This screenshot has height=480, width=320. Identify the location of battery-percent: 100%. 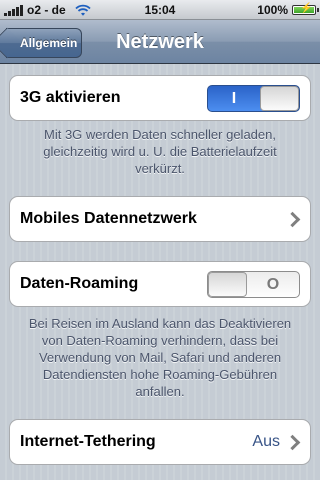
(272, 10).